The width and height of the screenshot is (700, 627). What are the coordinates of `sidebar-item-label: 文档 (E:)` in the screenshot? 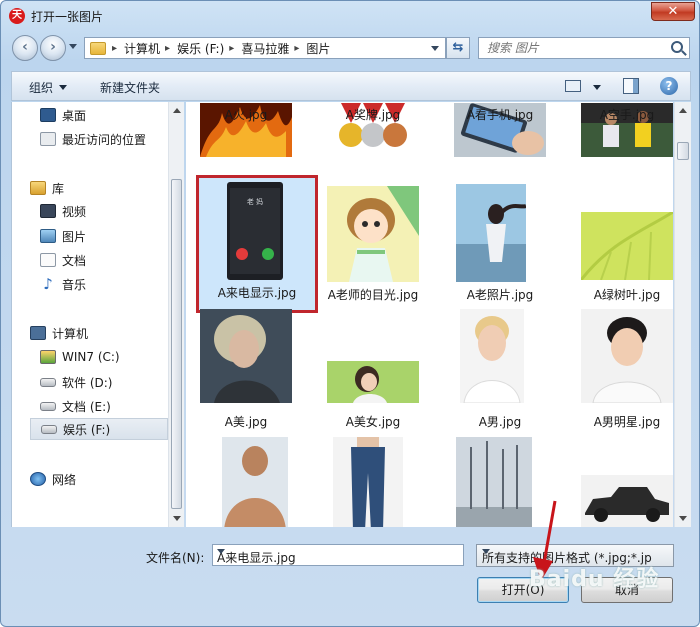 It's located at (86, 406).